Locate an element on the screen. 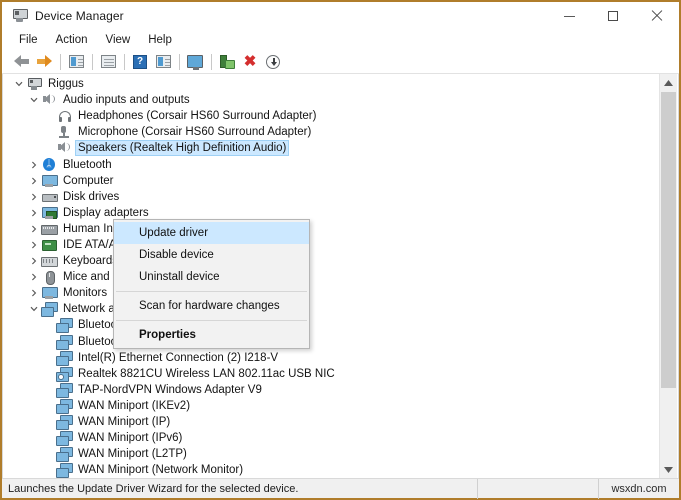 This screenshot has height=500, width=681. tree-row: Disk drives is located at coordinates (331, 197).